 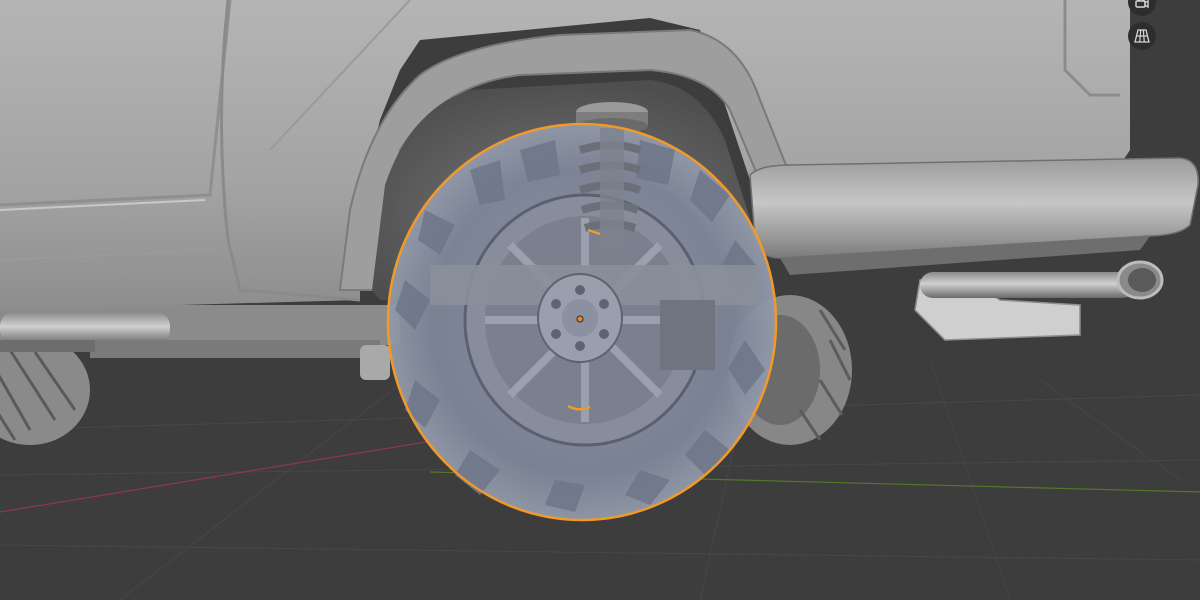 I want to click on orthographic-toggle-button, so click(x=1142, y=36).